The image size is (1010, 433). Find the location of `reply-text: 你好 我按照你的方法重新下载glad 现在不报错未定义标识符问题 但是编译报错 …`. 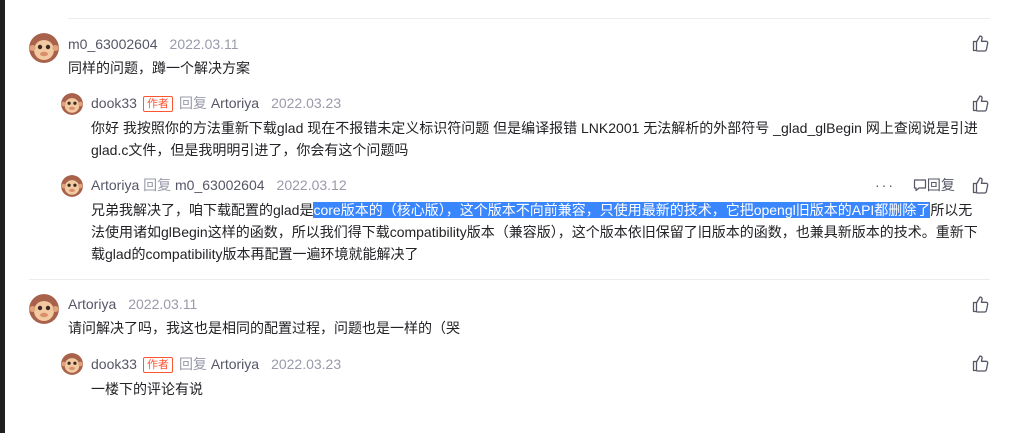

reply-text: 你好 我按照你的方法重新下载glad 现在不报错未定义标识符问题 但是编译报错 … is located at coordinates (546, 139).